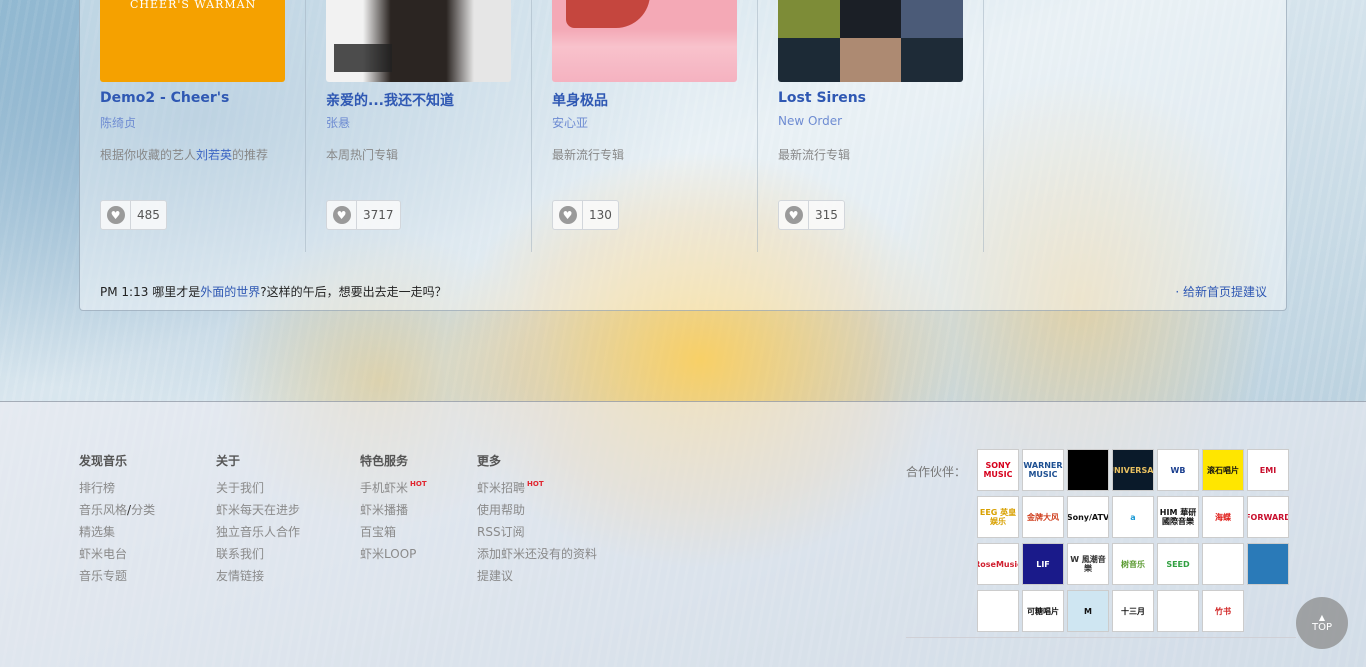 The width and height of the screenshot is (1366, 667). I want to click on footer-link: 独立音乐人合作, so click(258, 532).